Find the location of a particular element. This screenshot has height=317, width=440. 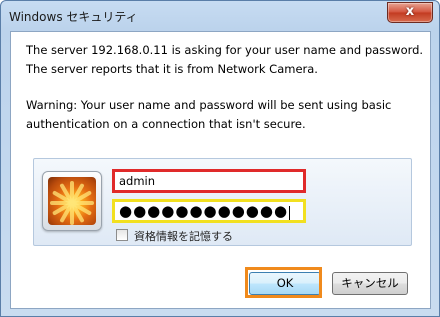

remember-credentials: 資格情報を記憶する is located at coordinates (174, 236).